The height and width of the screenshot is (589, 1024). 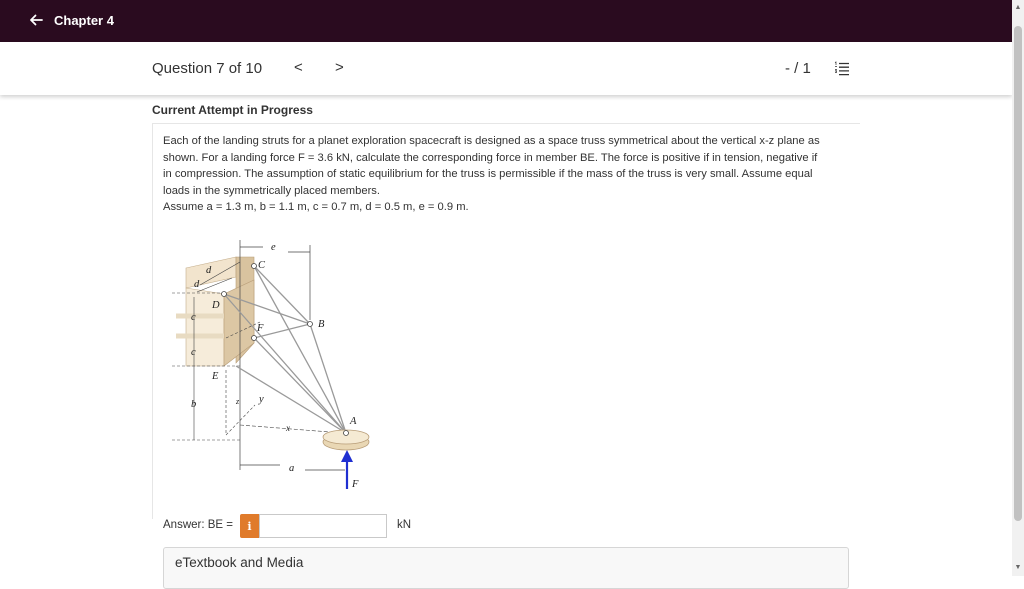 What do you see at coordinates (249, 526) in the screenshot?
I see `info-button: i` at bounding box center [249, 526].